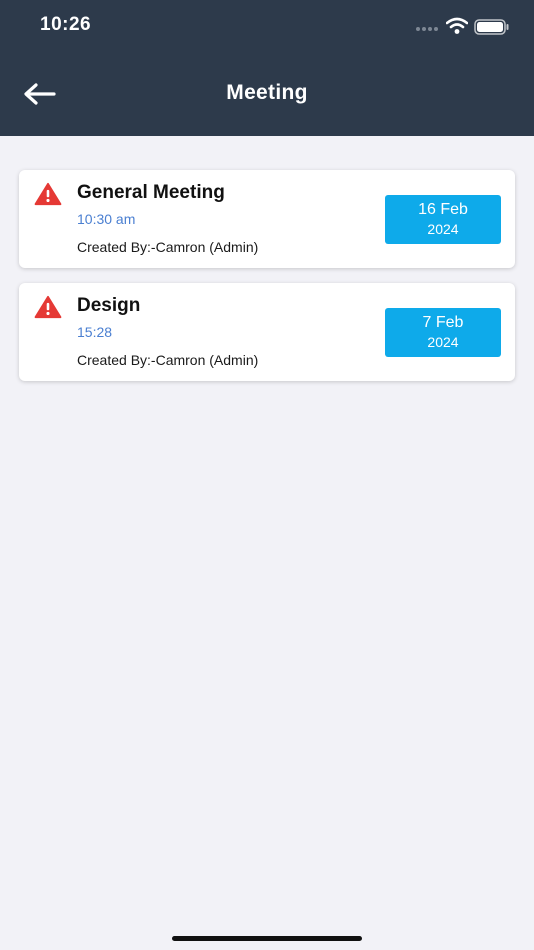 Image resolution: width=534 pixels, height=950 pixels. I want to click on meeting-title: General Meeting, so click(151, 192).